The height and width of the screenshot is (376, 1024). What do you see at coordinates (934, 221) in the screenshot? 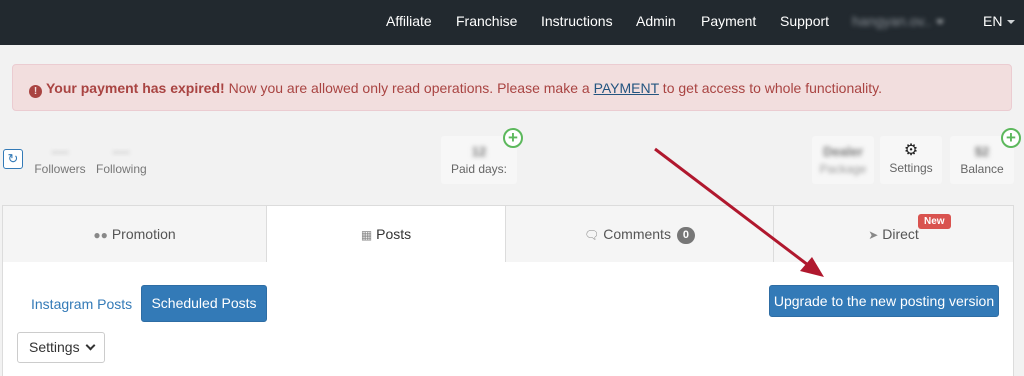
I see `new-badge: New` at bounding box center [934, 221].